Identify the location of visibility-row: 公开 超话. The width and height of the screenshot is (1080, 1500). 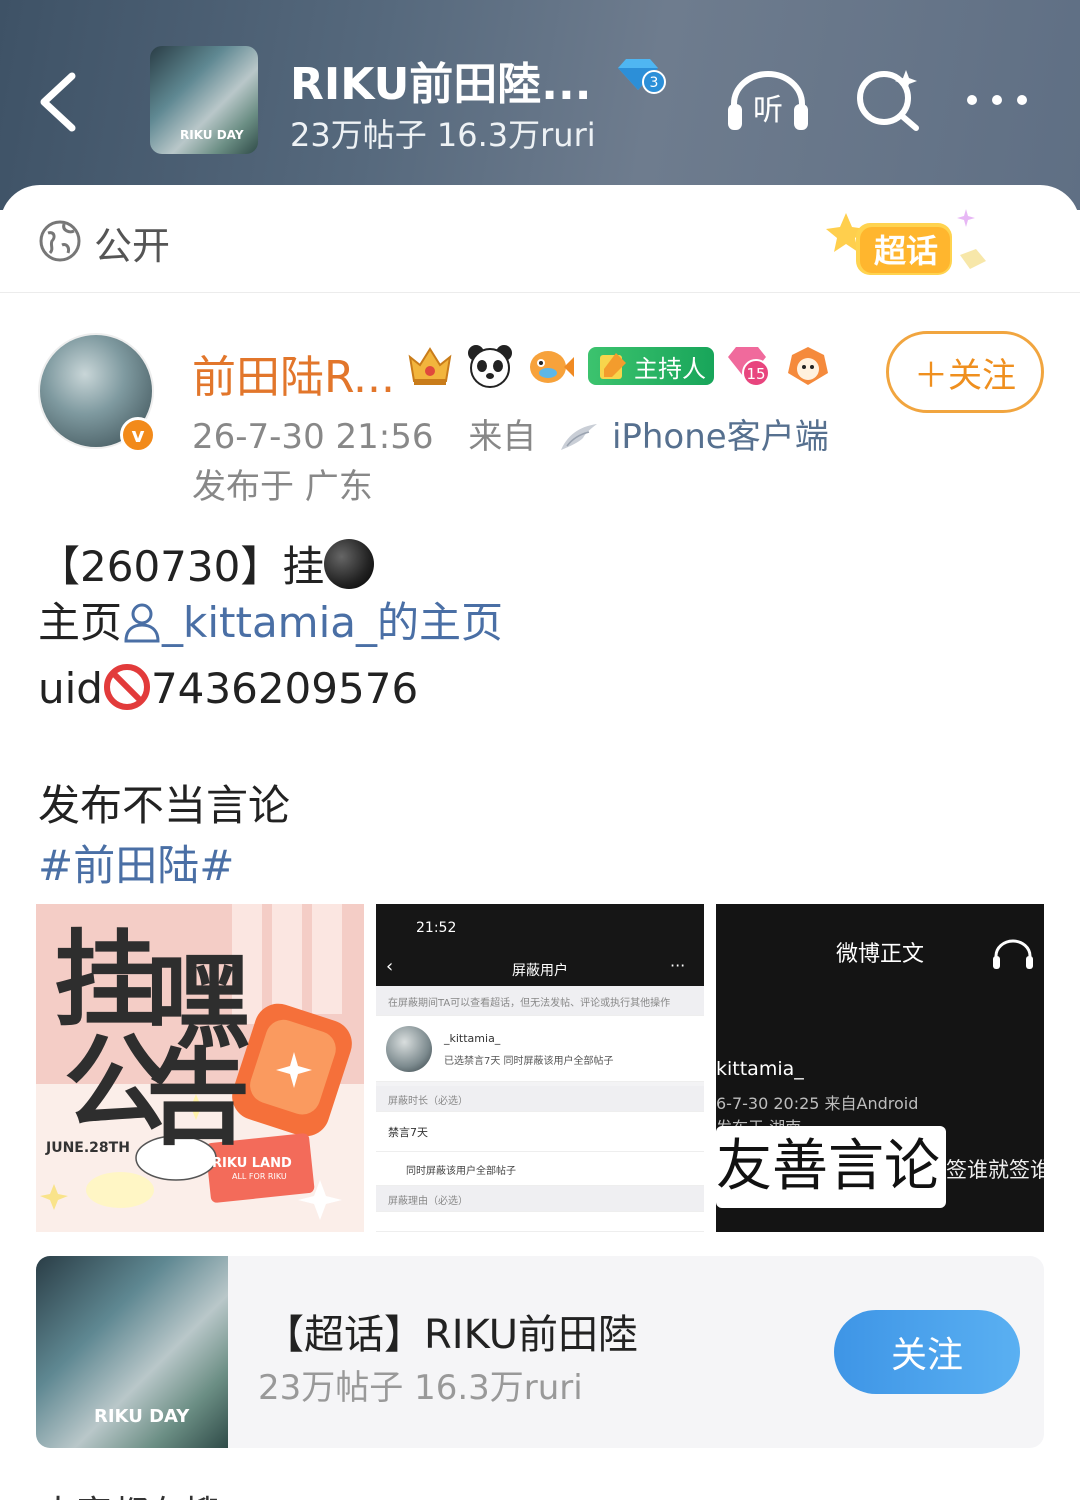
(540, 239).